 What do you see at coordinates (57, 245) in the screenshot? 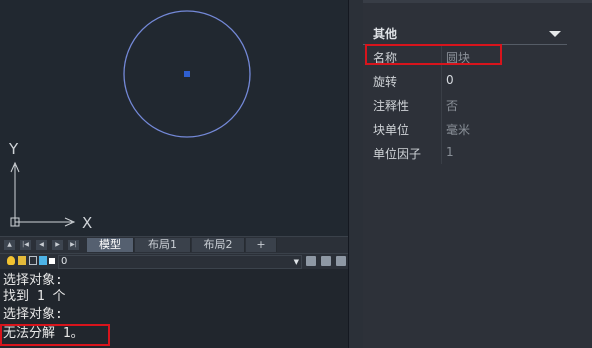
I see `tab-nav-next-button: ▶` at bounding box center [57, 245].